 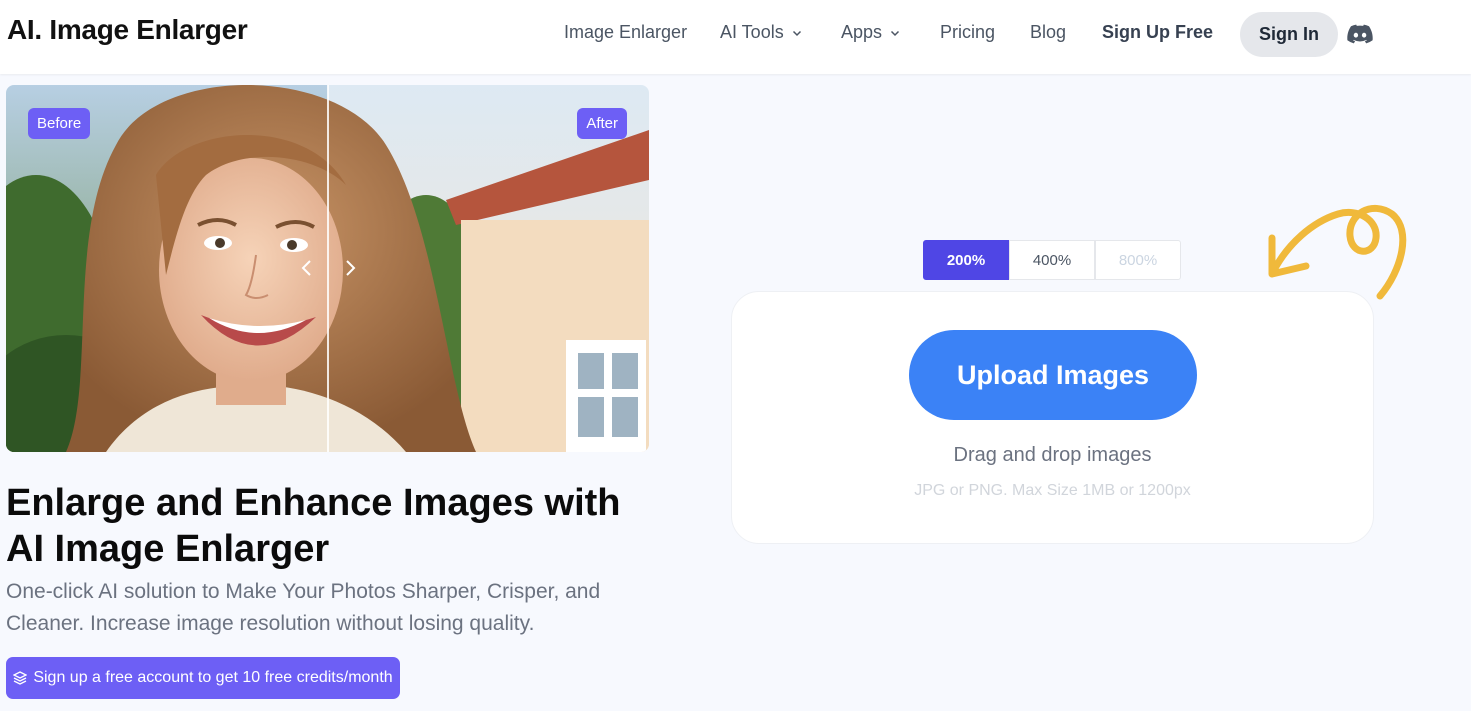 What do you see at coordinates (350, 268) in the screenshot?
I see `chevron-right-icon` at bounding box center [350, 268].